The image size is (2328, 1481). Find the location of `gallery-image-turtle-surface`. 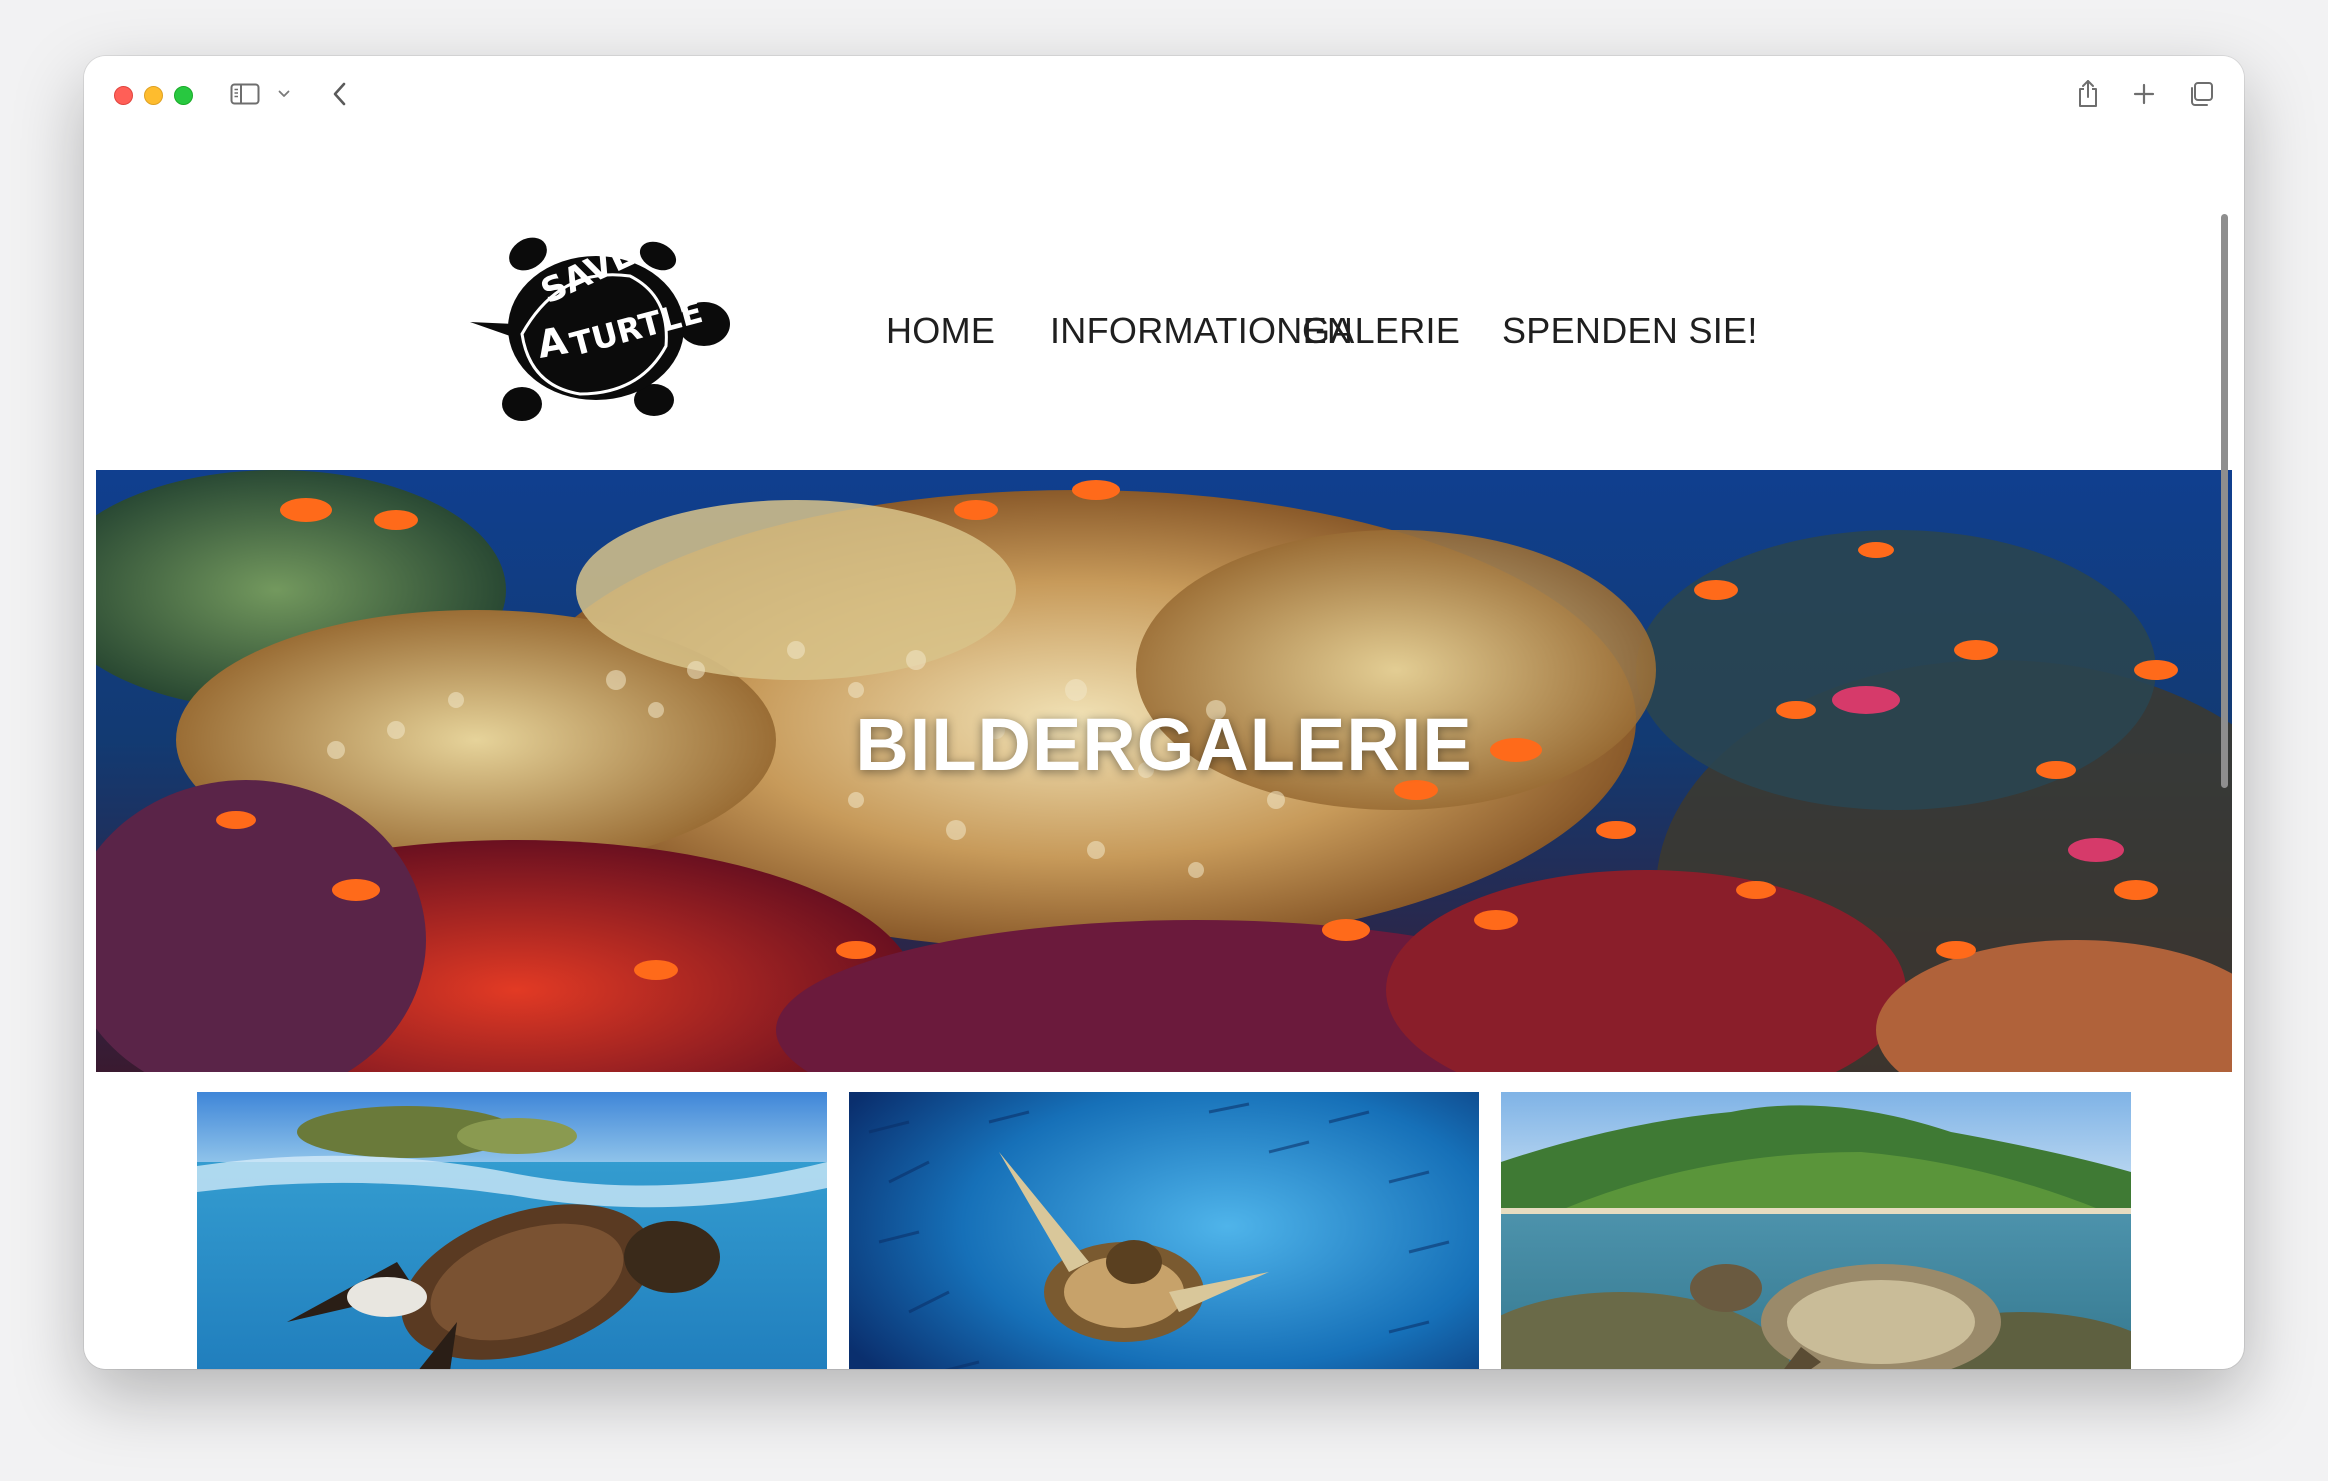

gallery-image-turtle-surface is located at coordinates (512, 1230).